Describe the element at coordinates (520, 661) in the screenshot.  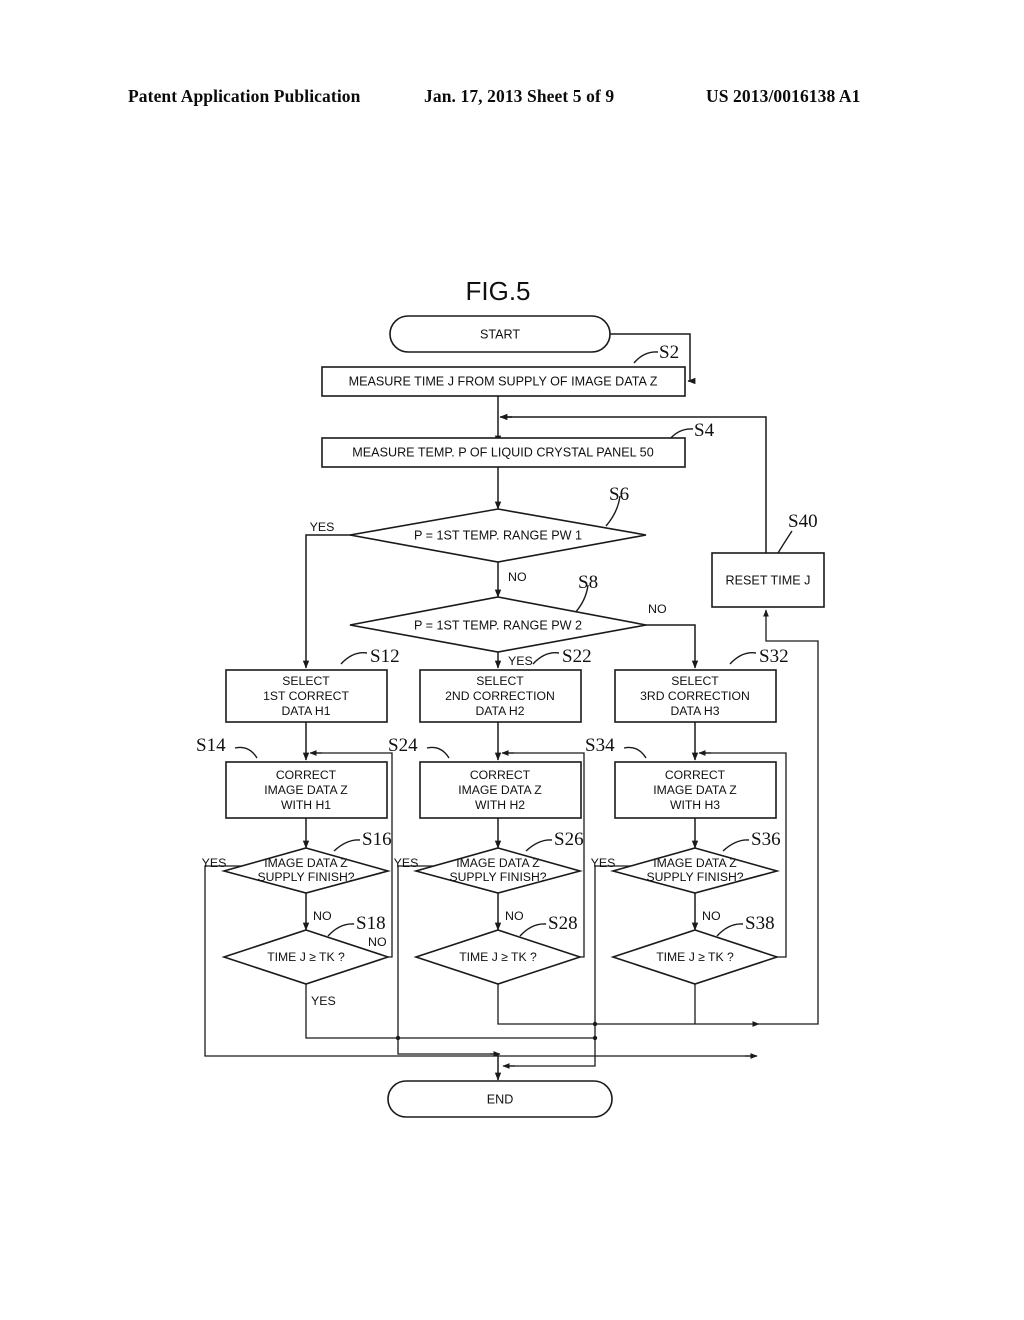
I see `label-s8-yes: YES` at that location.